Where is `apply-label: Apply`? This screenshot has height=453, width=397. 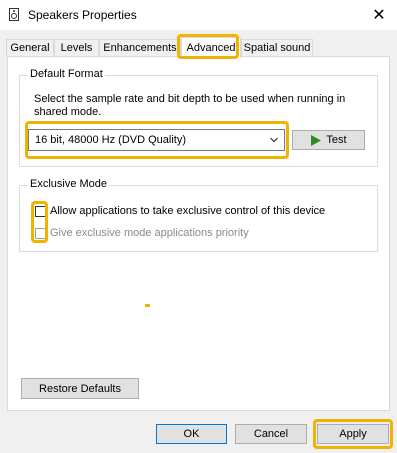 apply-label: Apply is located at coordinates (353, 434).